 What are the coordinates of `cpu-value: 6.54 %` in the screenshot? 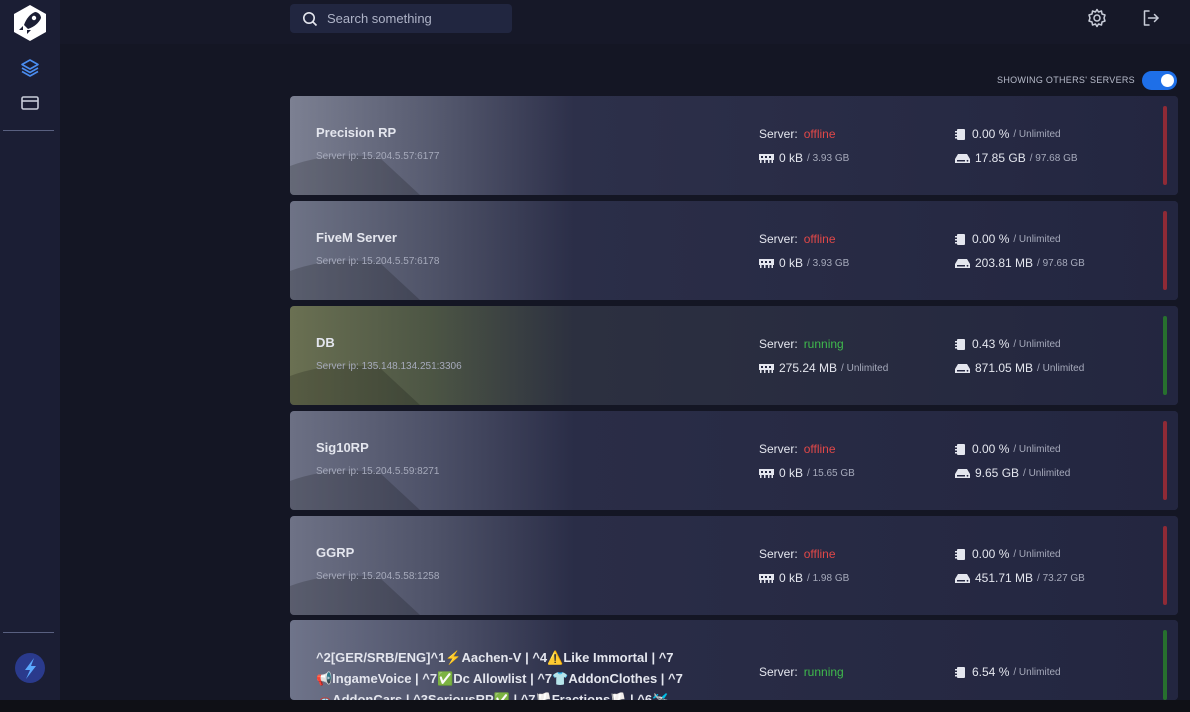 It's located at (991, 672).